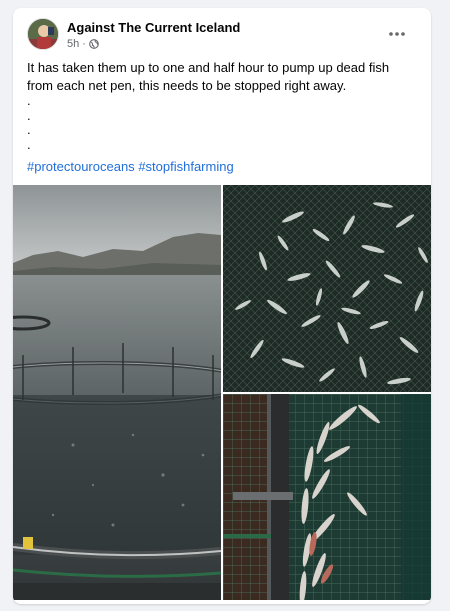  What do you see at coordinates (73, 44) in the screenshot?
I see `post-timestamp: 5h` at bounding box center [73, 44].